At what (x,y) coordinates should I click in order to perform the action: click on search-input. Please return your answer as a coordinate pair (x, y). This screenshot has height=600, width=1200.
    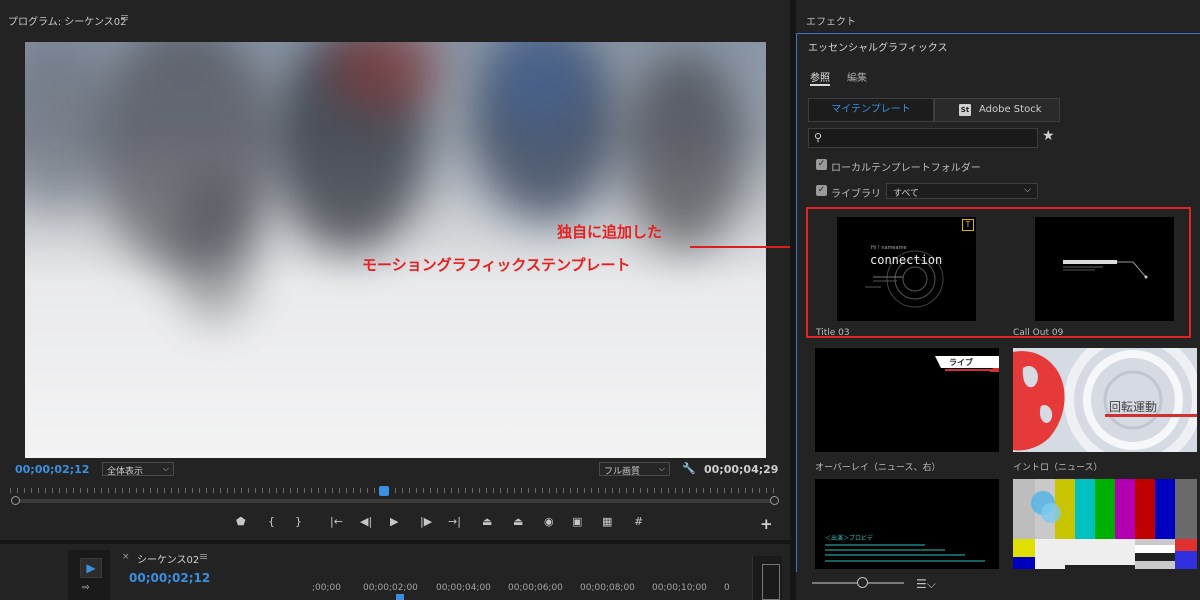
    Looking at the image, I should click on (923, 138).